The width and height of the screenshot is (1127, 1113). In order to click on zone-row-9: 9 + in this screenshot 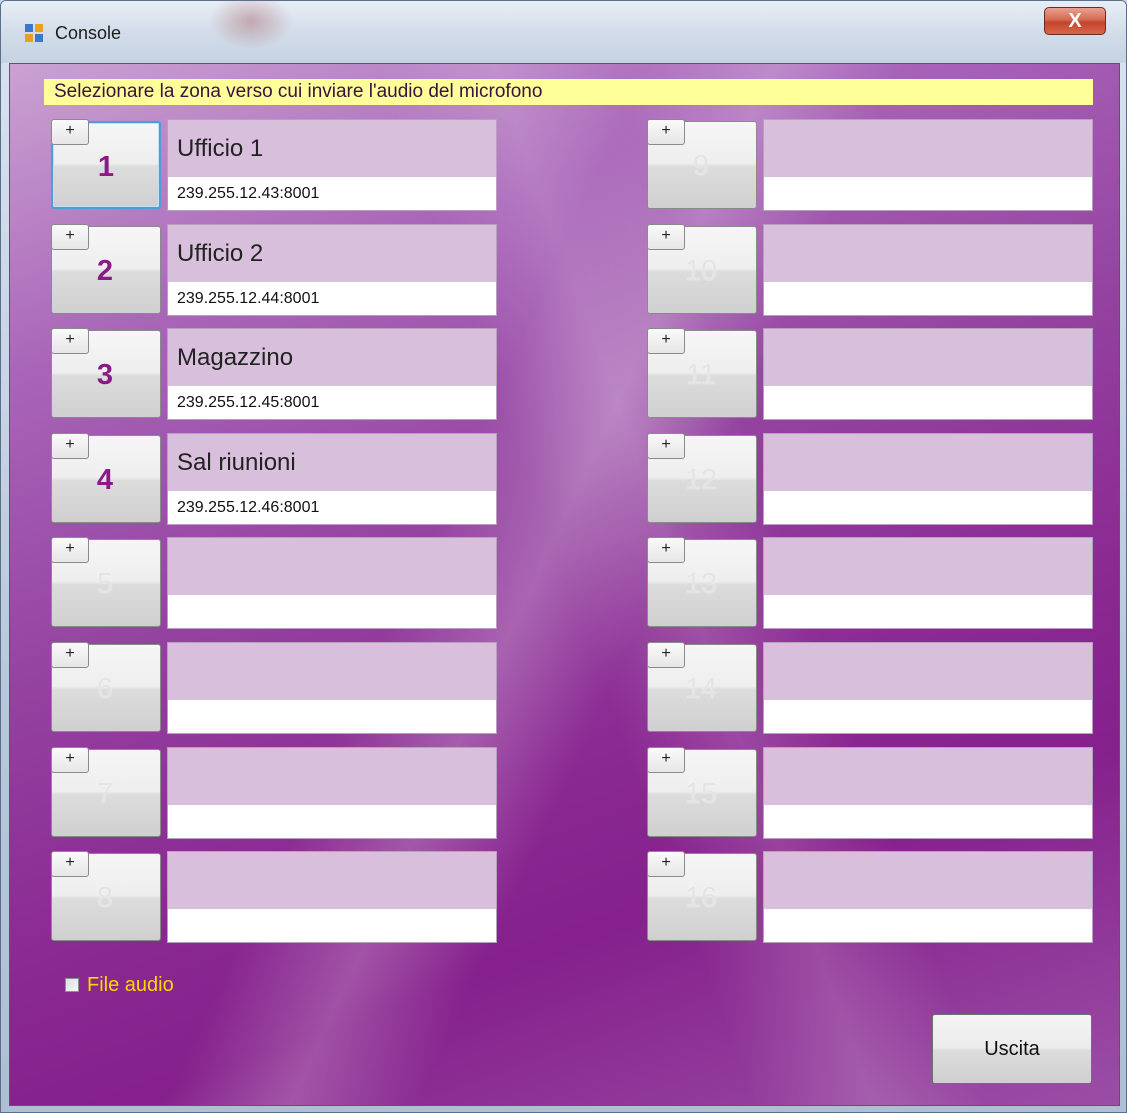, I will do `click(871, 166)`.